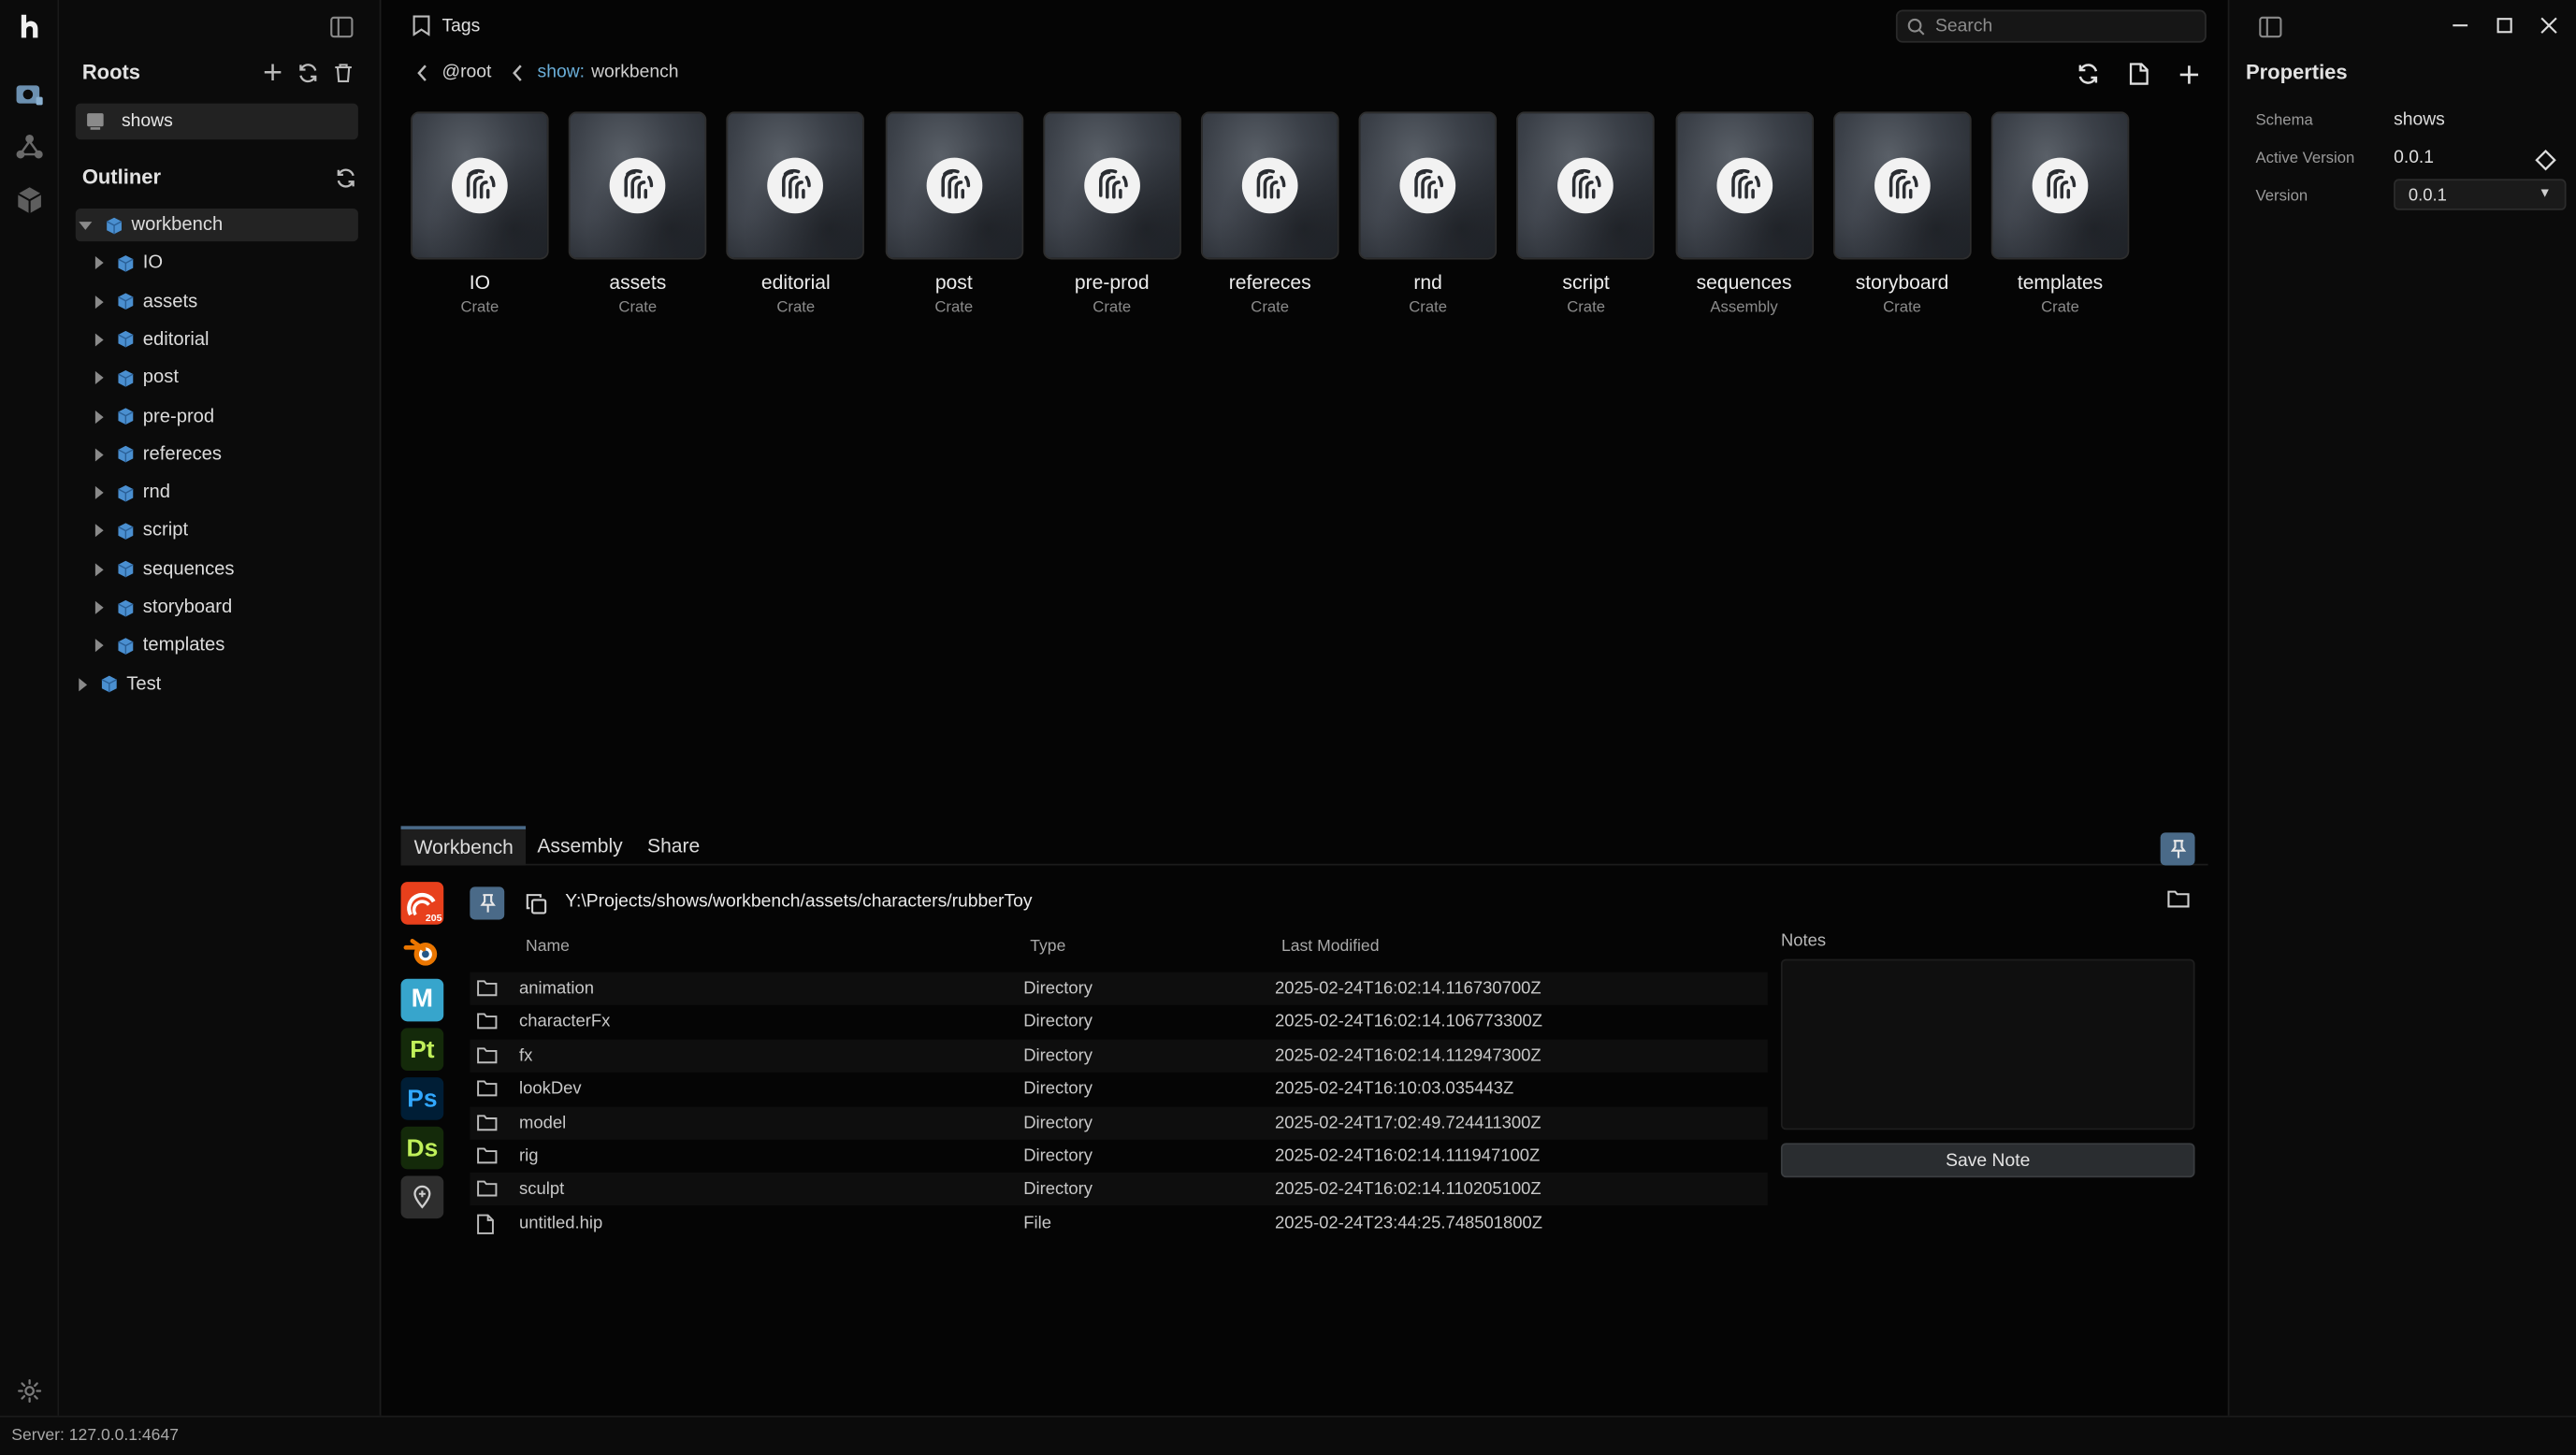 This screenshot has height=1455, width=2576. I want to click on entity-tile: storyboard Crate, so click(1903, 218).